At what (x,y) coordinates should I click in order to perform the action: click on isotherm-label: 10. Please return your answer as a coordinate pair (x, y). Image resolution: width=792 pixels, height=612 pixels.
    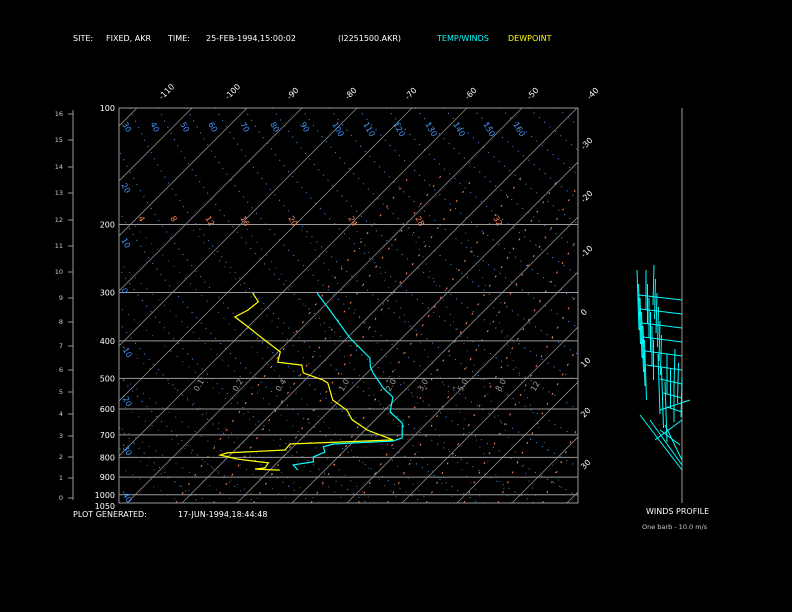
    Looking at the image, I should click on (586, 363).